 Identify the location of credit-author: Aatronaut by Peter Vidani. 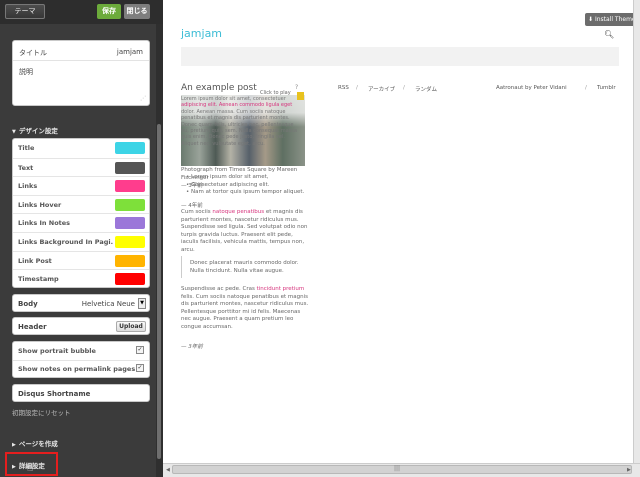
(531, 88).